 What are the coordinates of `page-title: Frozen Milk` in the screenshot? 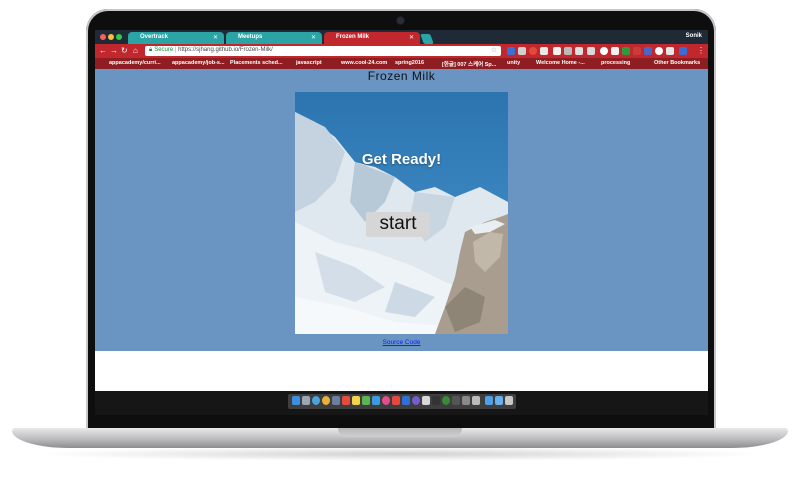 It's located at (401, 76).